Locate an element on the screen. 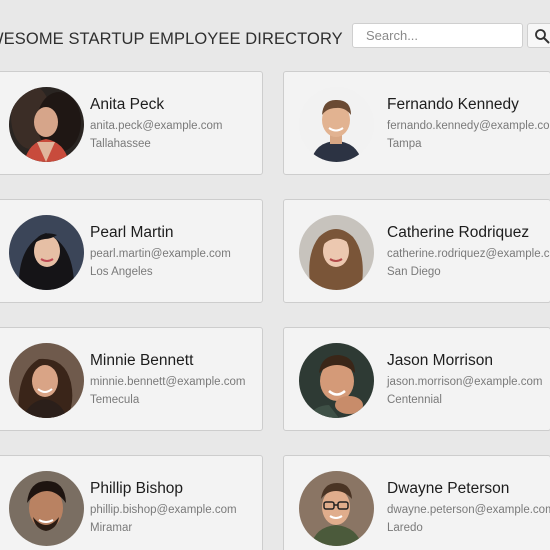 The width and height of the screenshot is (550, 550). employee-city: Temecula is located at coordinates (115, 400).